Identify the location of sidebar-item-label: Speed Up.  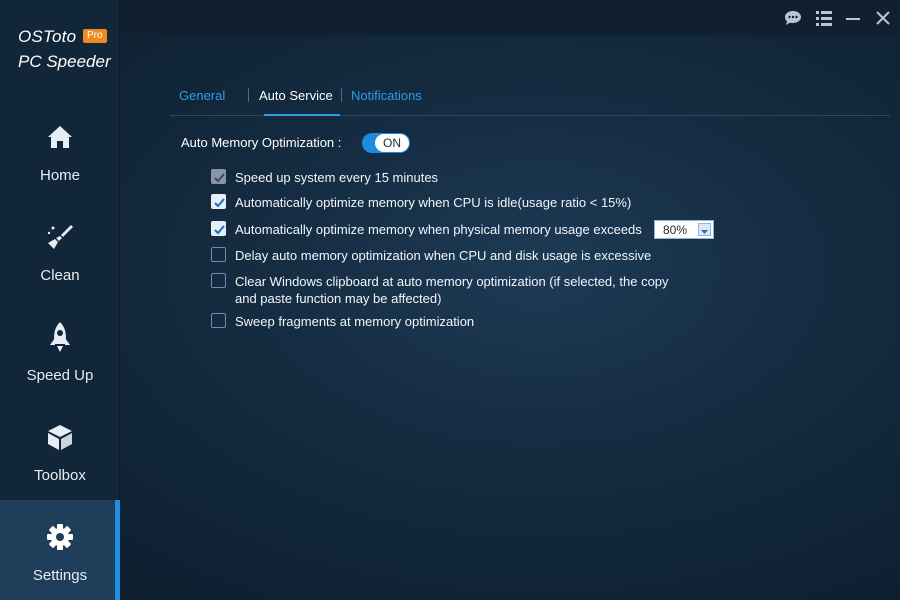
(60, 375).